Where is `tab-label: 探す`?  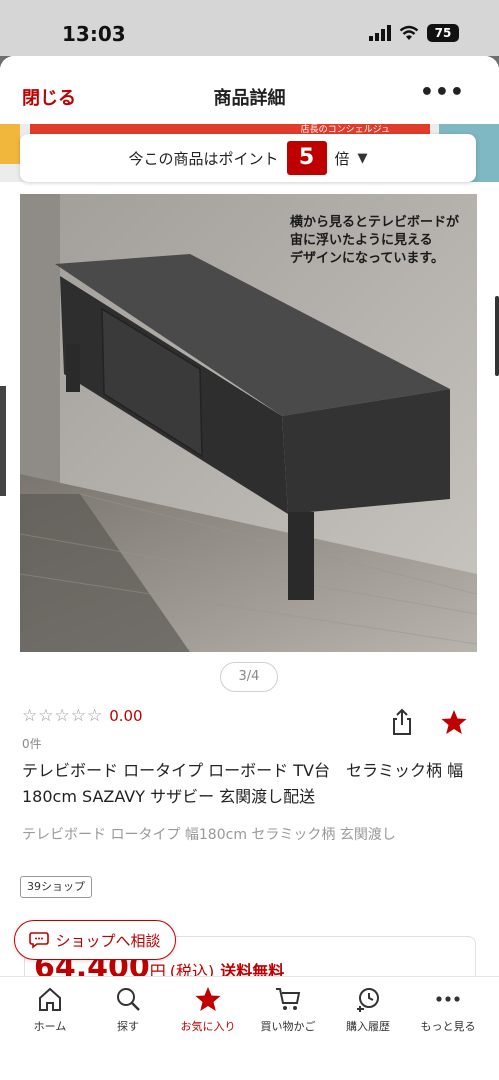 tab-label: 探す is located at coordinates (128, 1026).